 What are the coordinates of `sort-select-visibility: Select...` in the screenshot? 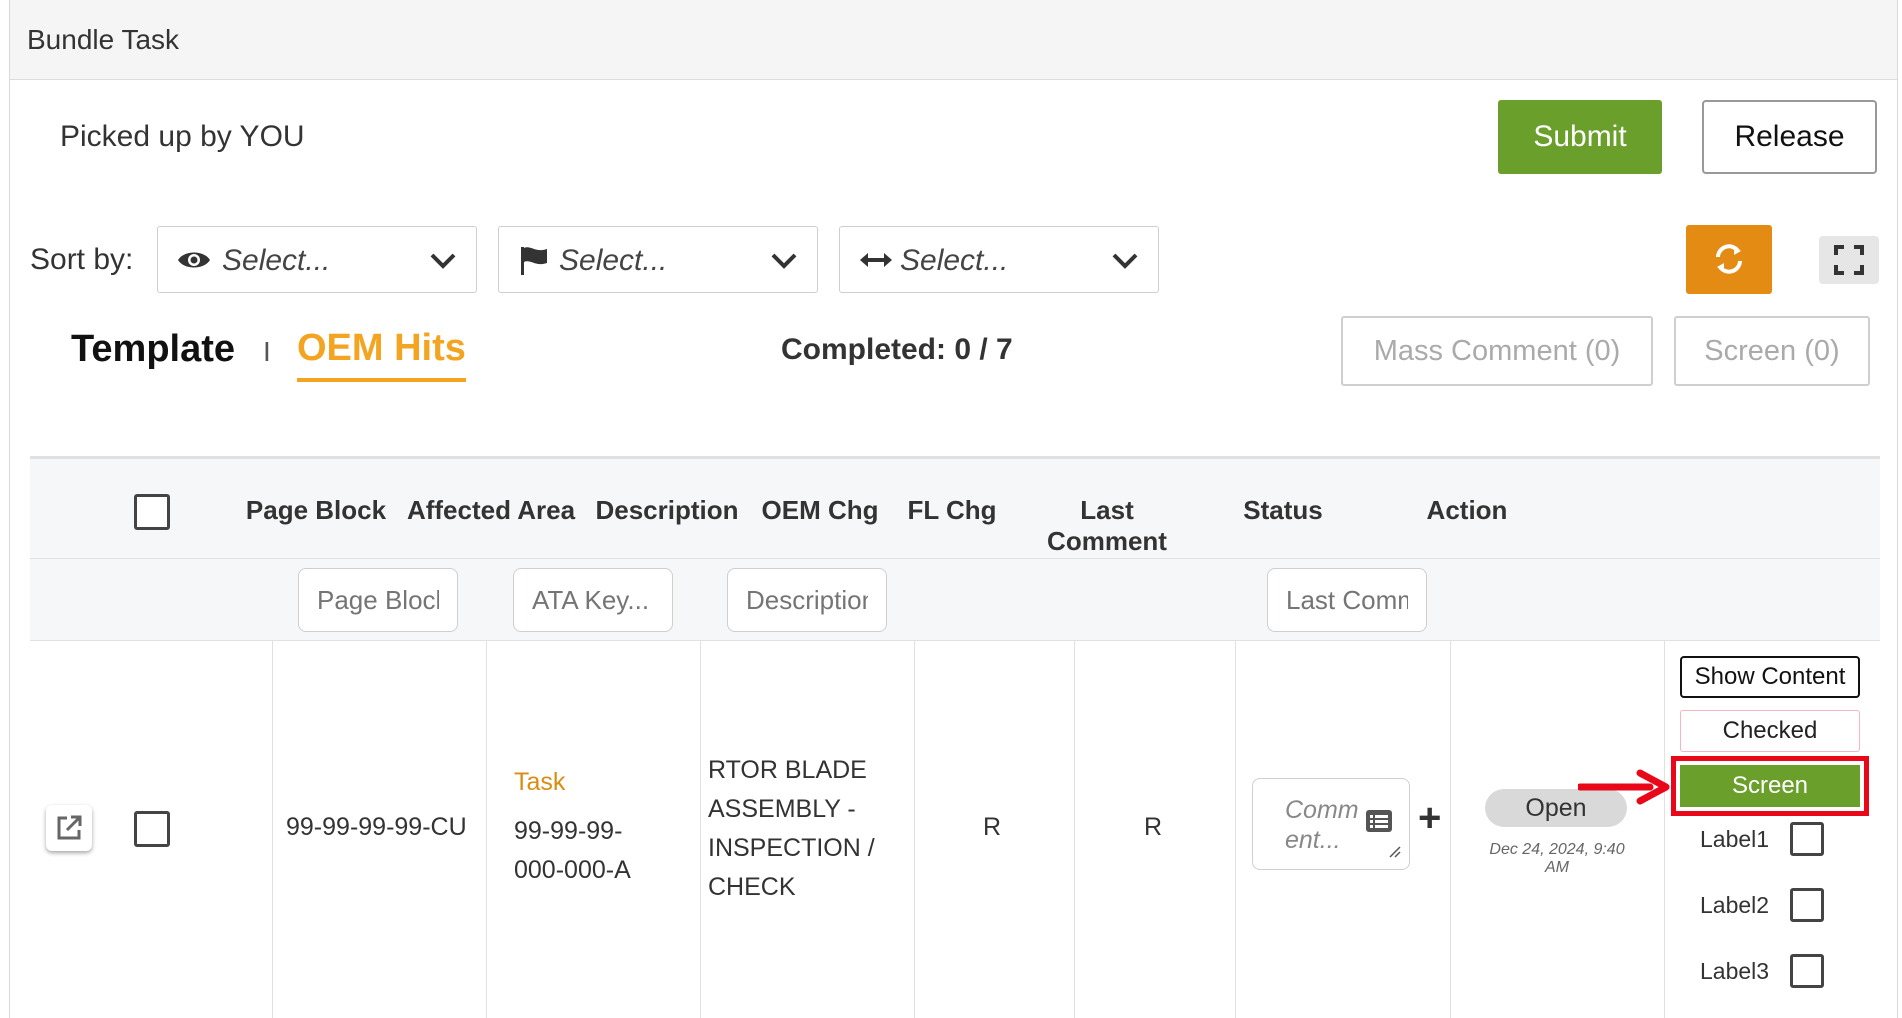 It's located at (317, 259).